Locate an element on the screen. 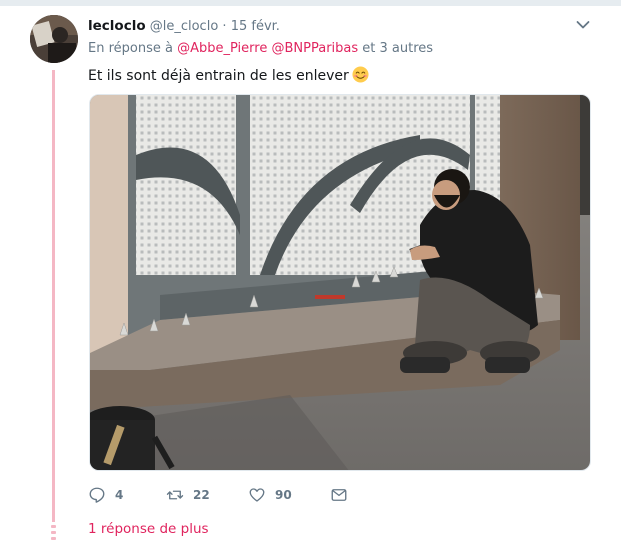 This screenshot has height=543, width=621. like-button: 90 is located at coordinates (270, 495).